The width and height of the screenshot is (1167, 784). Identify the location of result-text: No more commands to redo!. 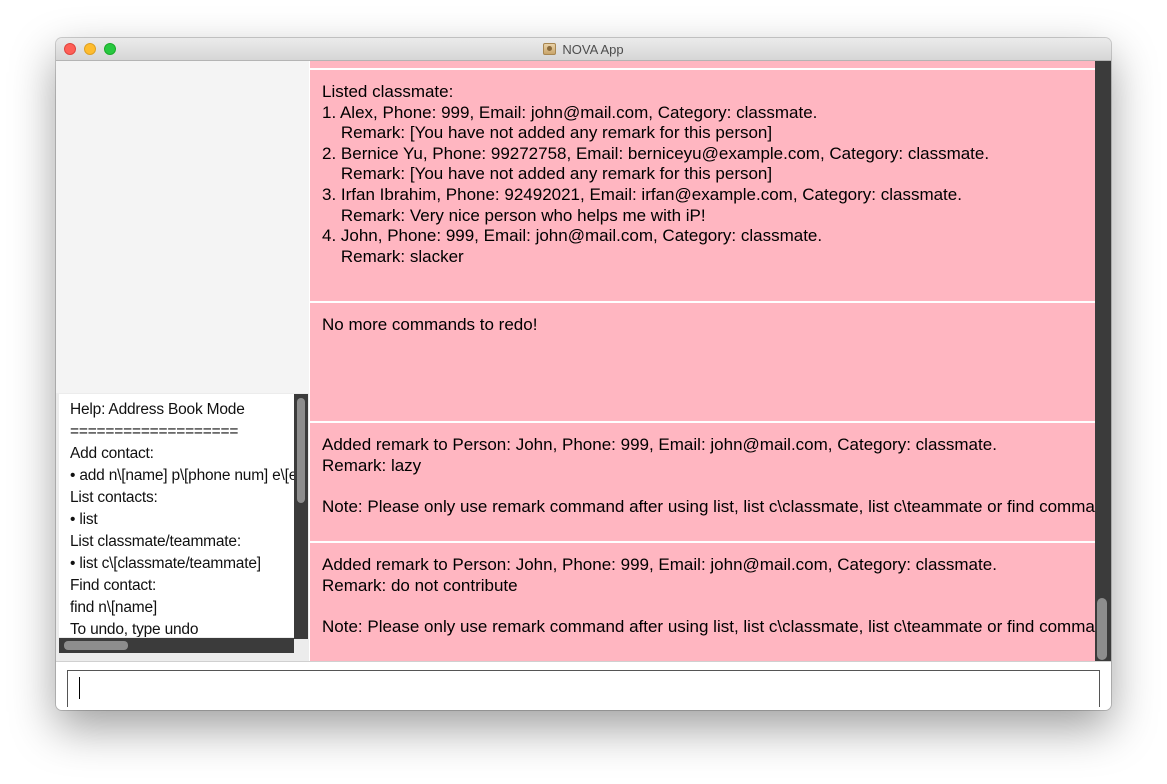
(430, 324).